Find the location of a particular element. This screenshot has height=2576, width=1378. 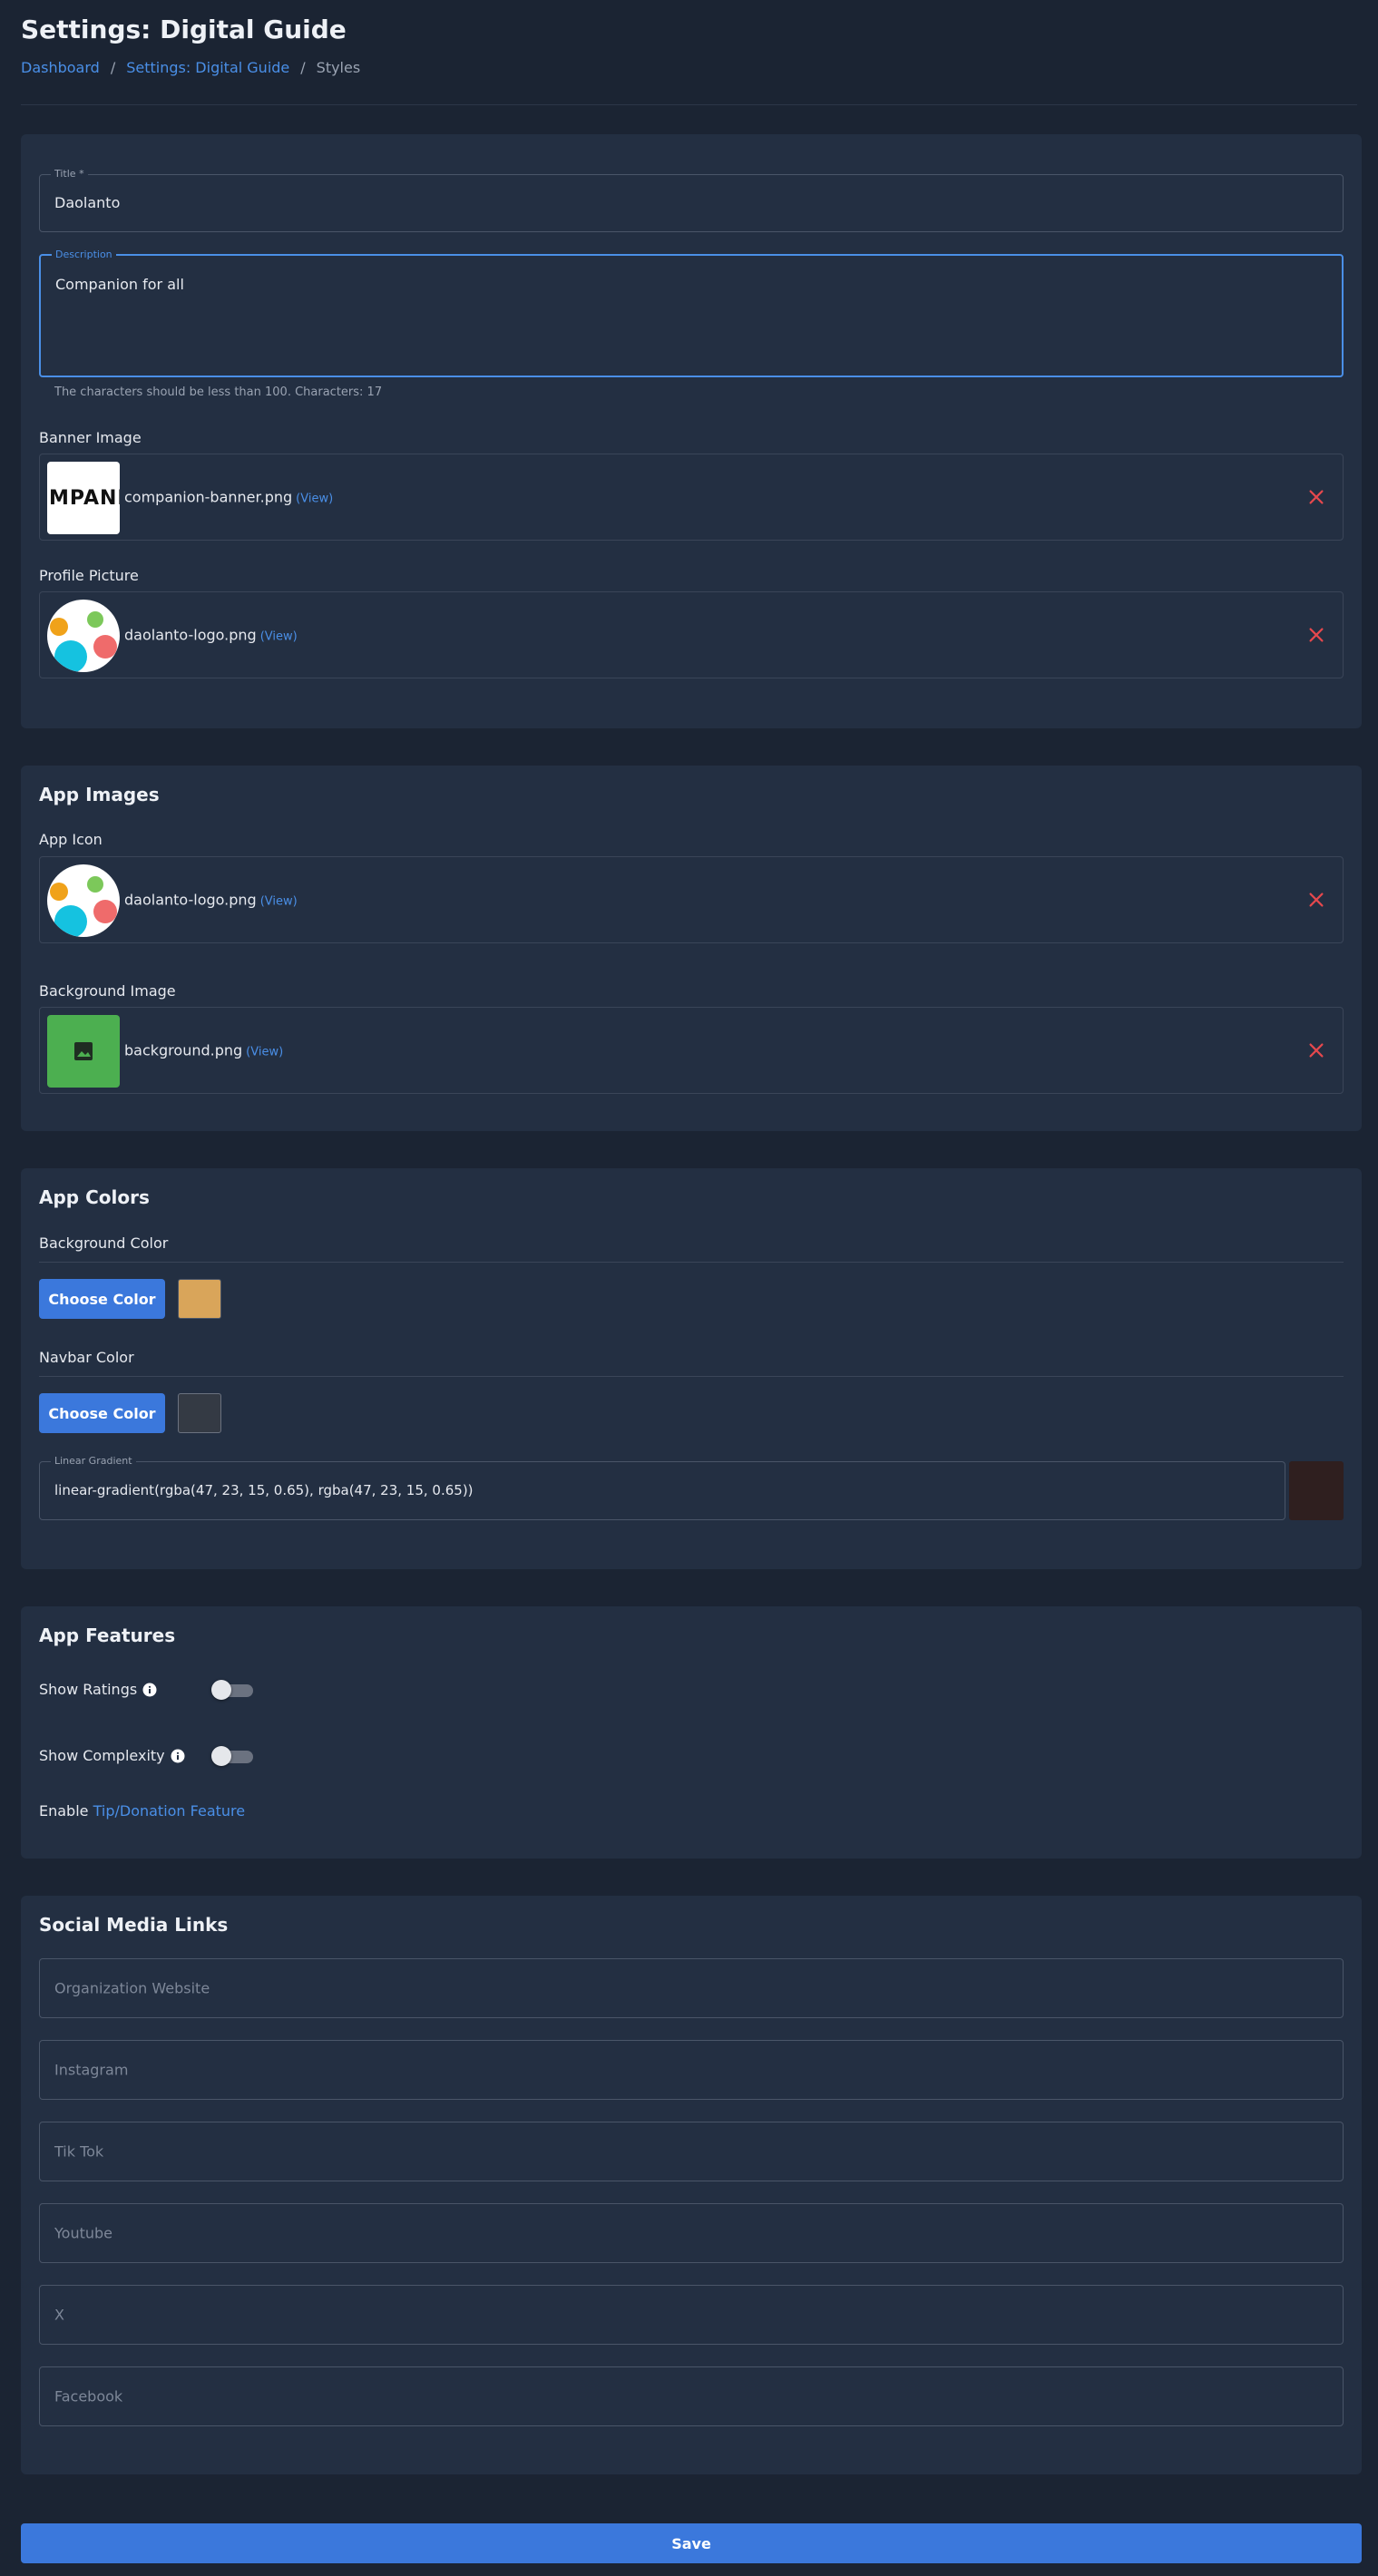

remove-banner-icon is located at coordinates (1316, 497).